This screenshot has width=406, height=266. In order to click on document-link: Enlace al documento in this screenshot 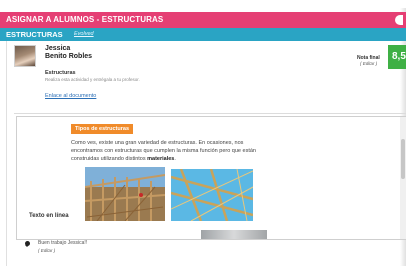, I will do `click(70, 96)`.